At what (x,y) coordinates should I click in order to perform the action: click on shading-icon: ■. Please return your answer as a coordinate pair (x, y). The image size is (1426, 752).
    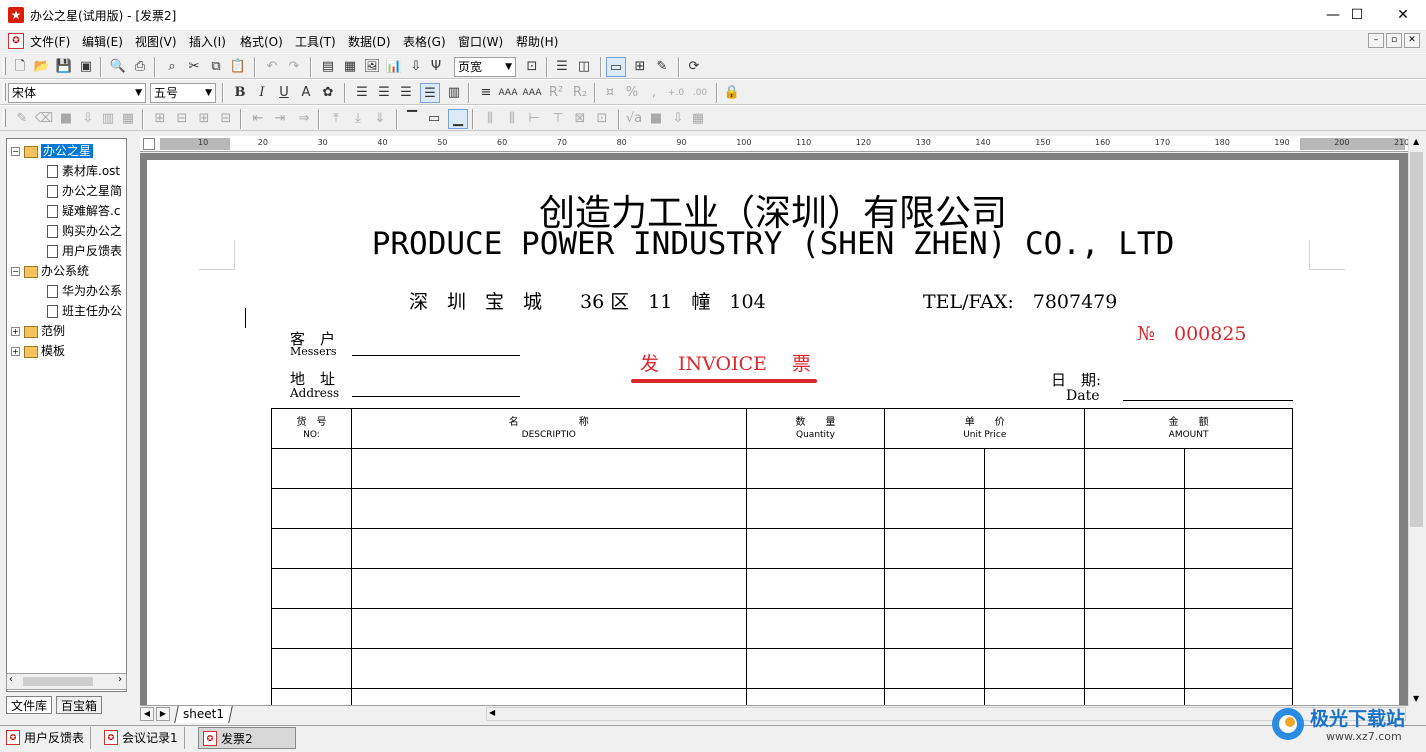
    Looking at the image, I should click on (656, 119).